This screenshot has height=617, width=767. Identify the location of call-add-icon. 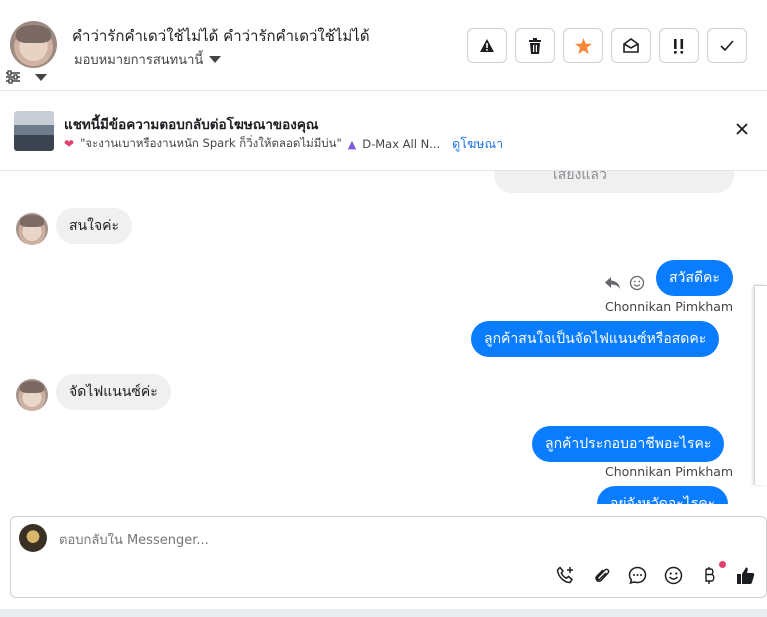
(564, 575).